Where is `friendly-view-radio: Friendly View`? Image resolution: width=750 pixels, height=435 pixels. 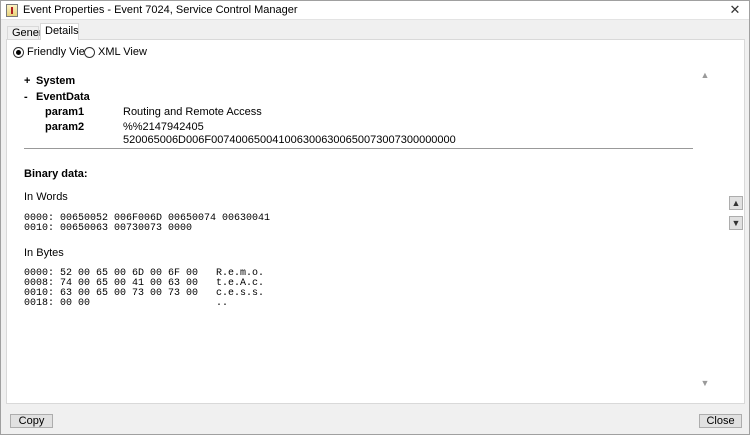
friendly-view-radio: Friendly View is located at coordinates (53, 52).